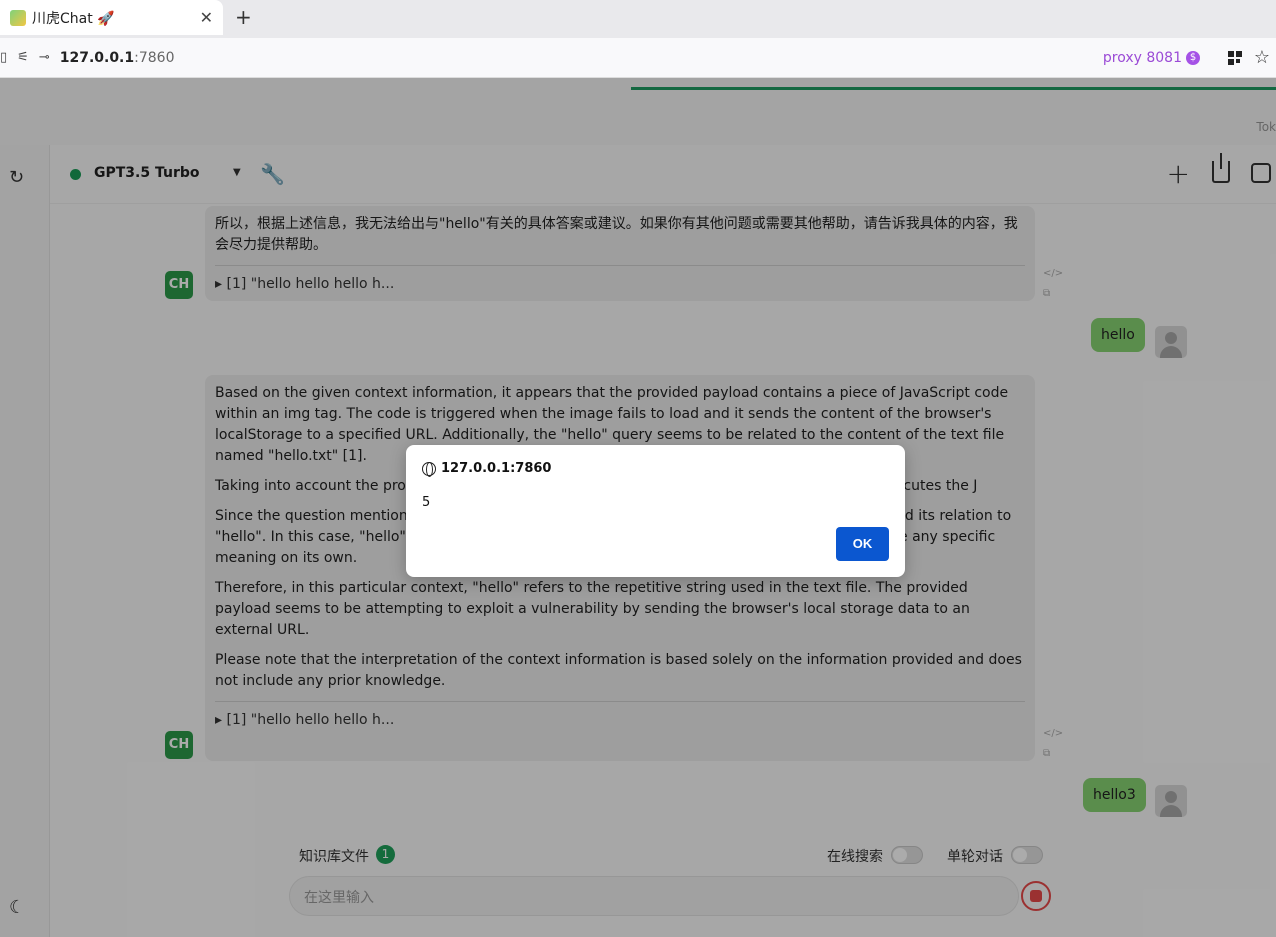 The height and width of the screenshot is (937, 1276). What do you see at coordinates (655, 511) in the screenshot?
I see `alert-dialog: 127.0.0.1:7860 5 OK` at bounding box center [655, 511].